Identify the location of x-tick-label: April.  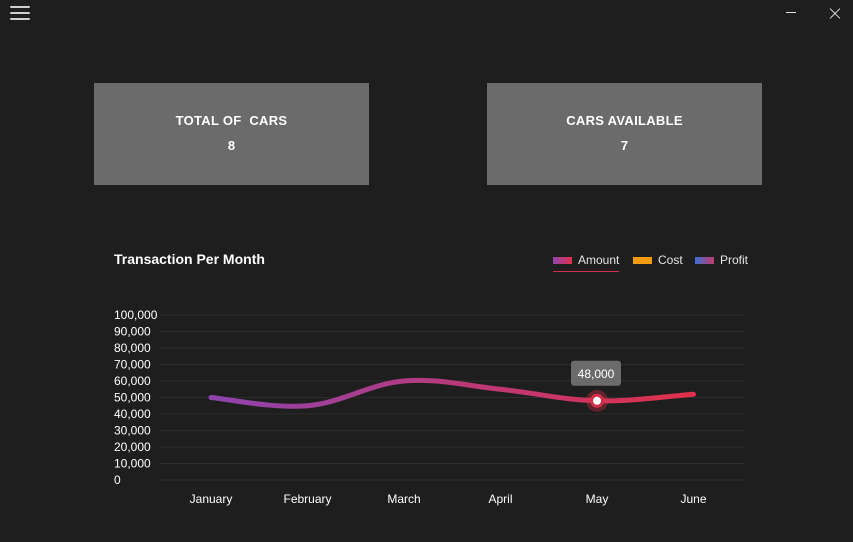
(500, 499).